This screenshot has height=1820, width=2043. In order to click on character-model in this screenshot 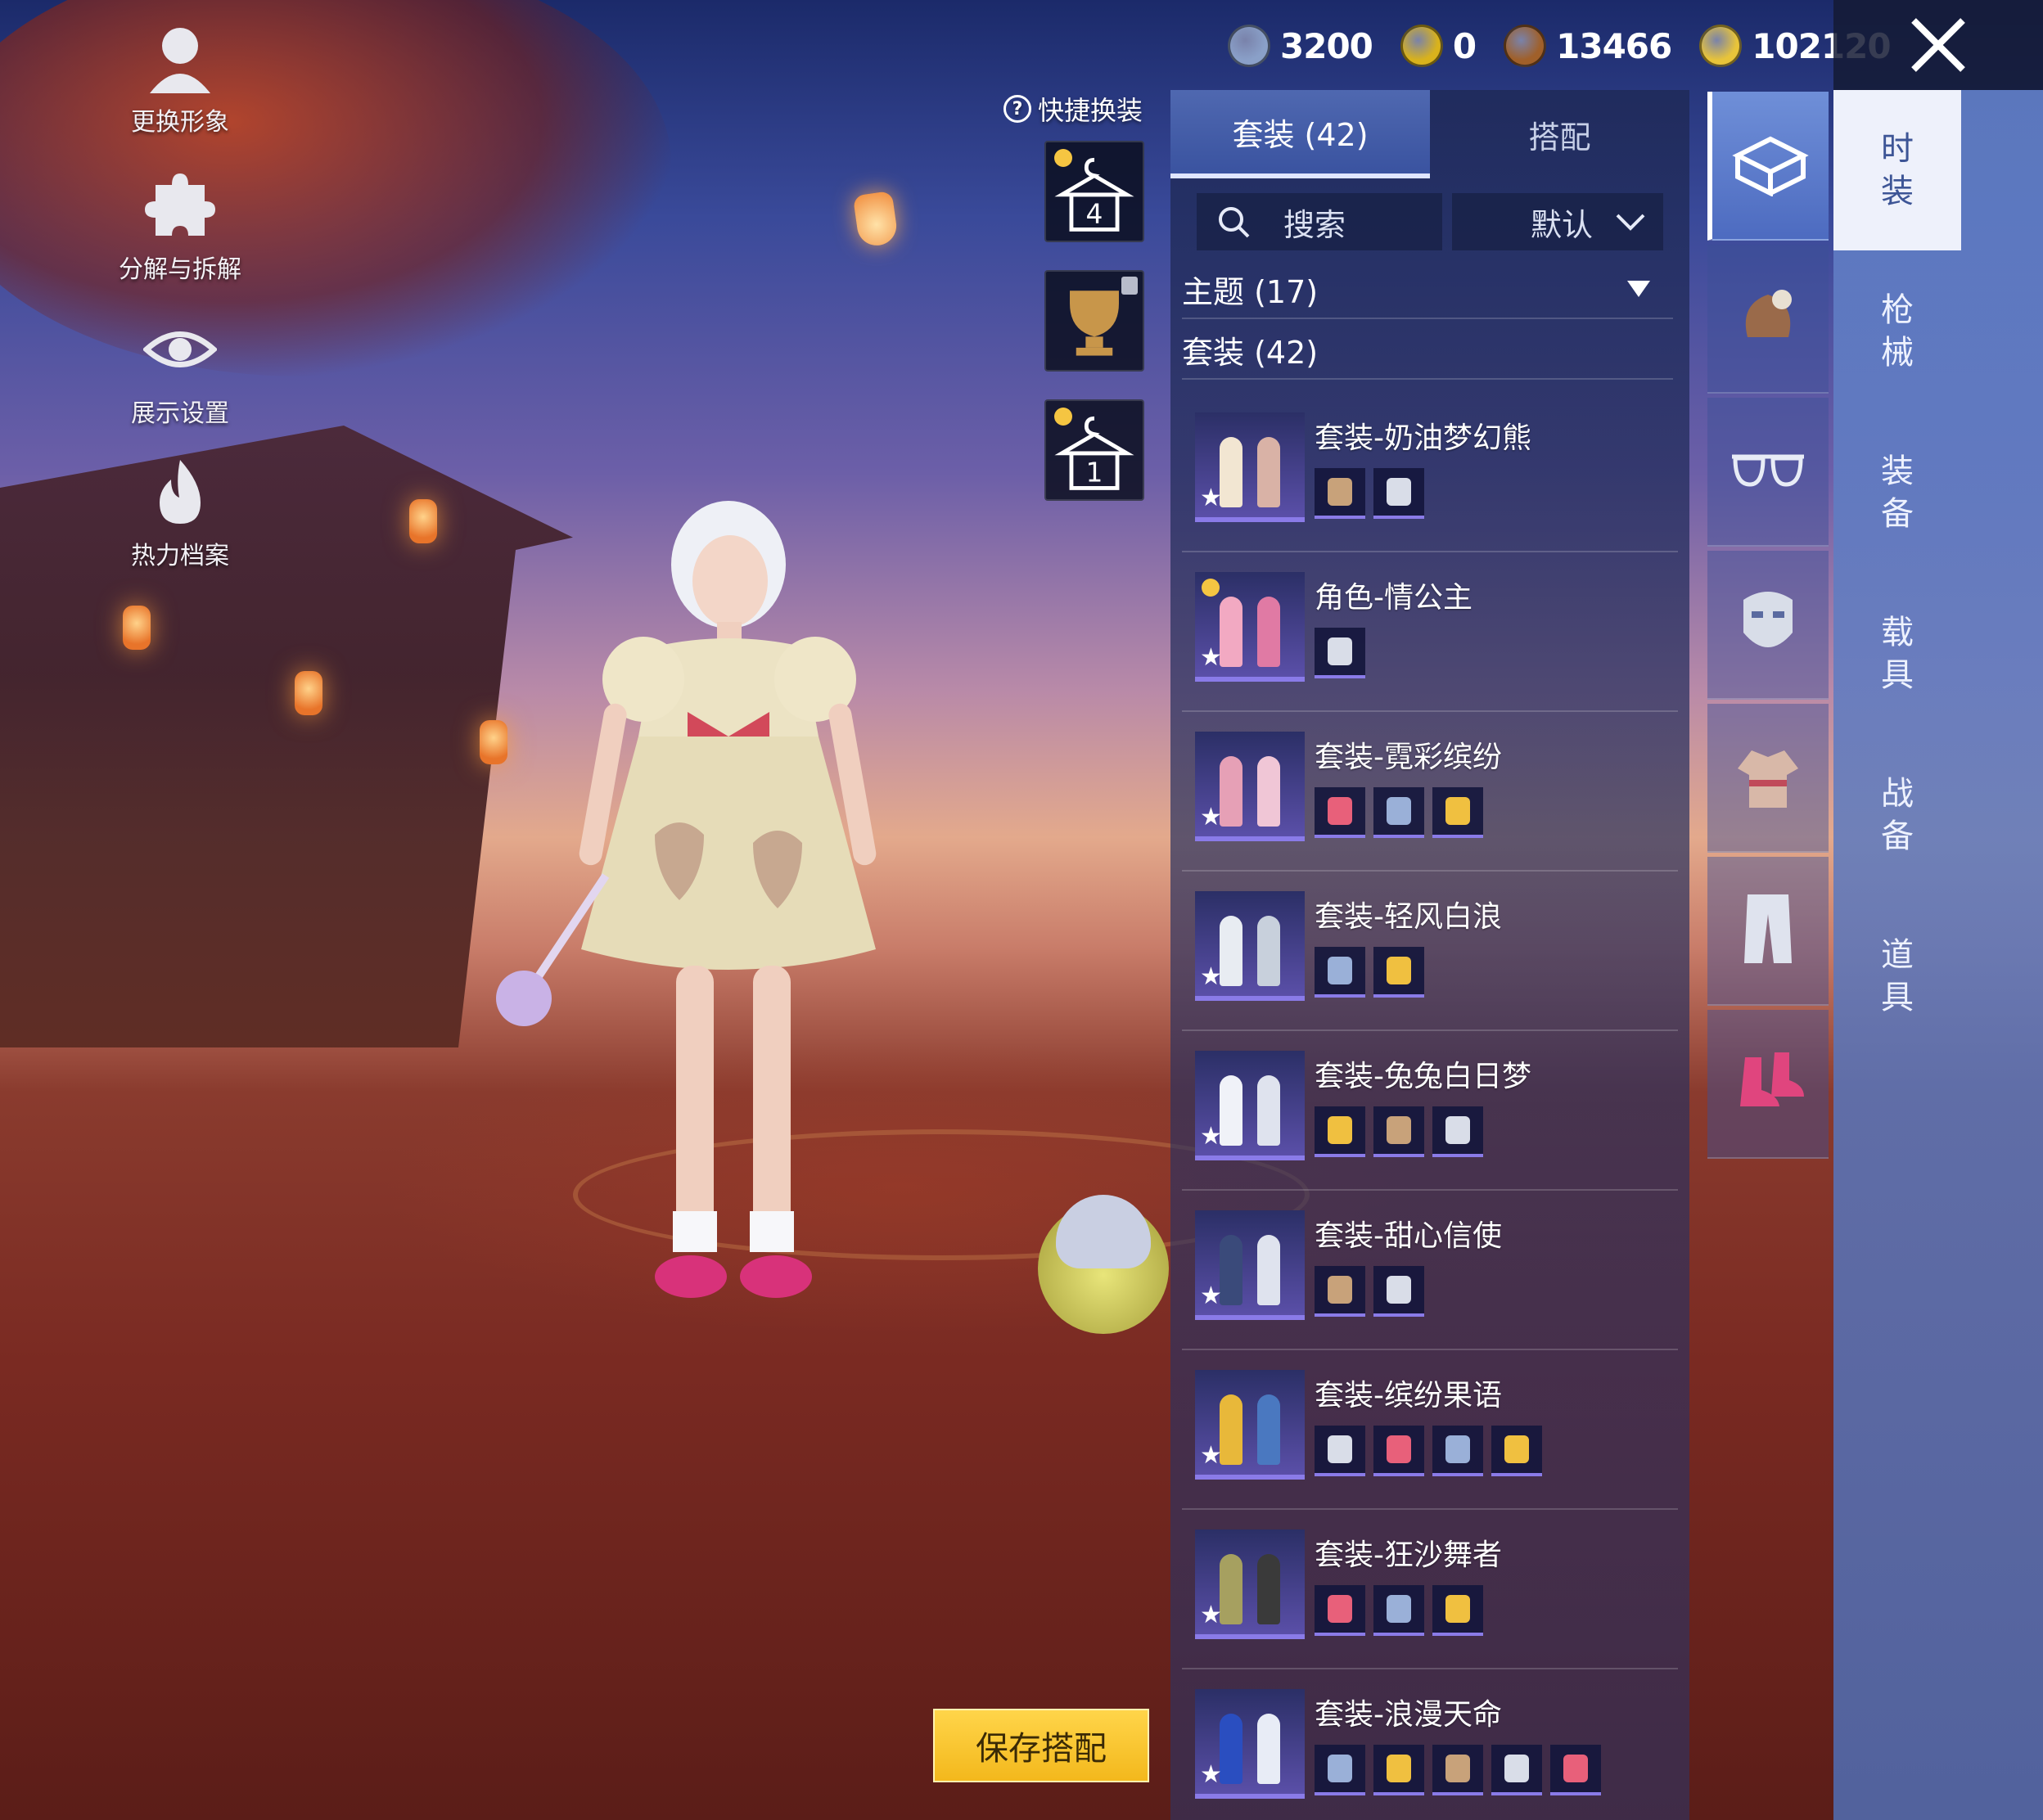, I will do `click(686, 899)`.